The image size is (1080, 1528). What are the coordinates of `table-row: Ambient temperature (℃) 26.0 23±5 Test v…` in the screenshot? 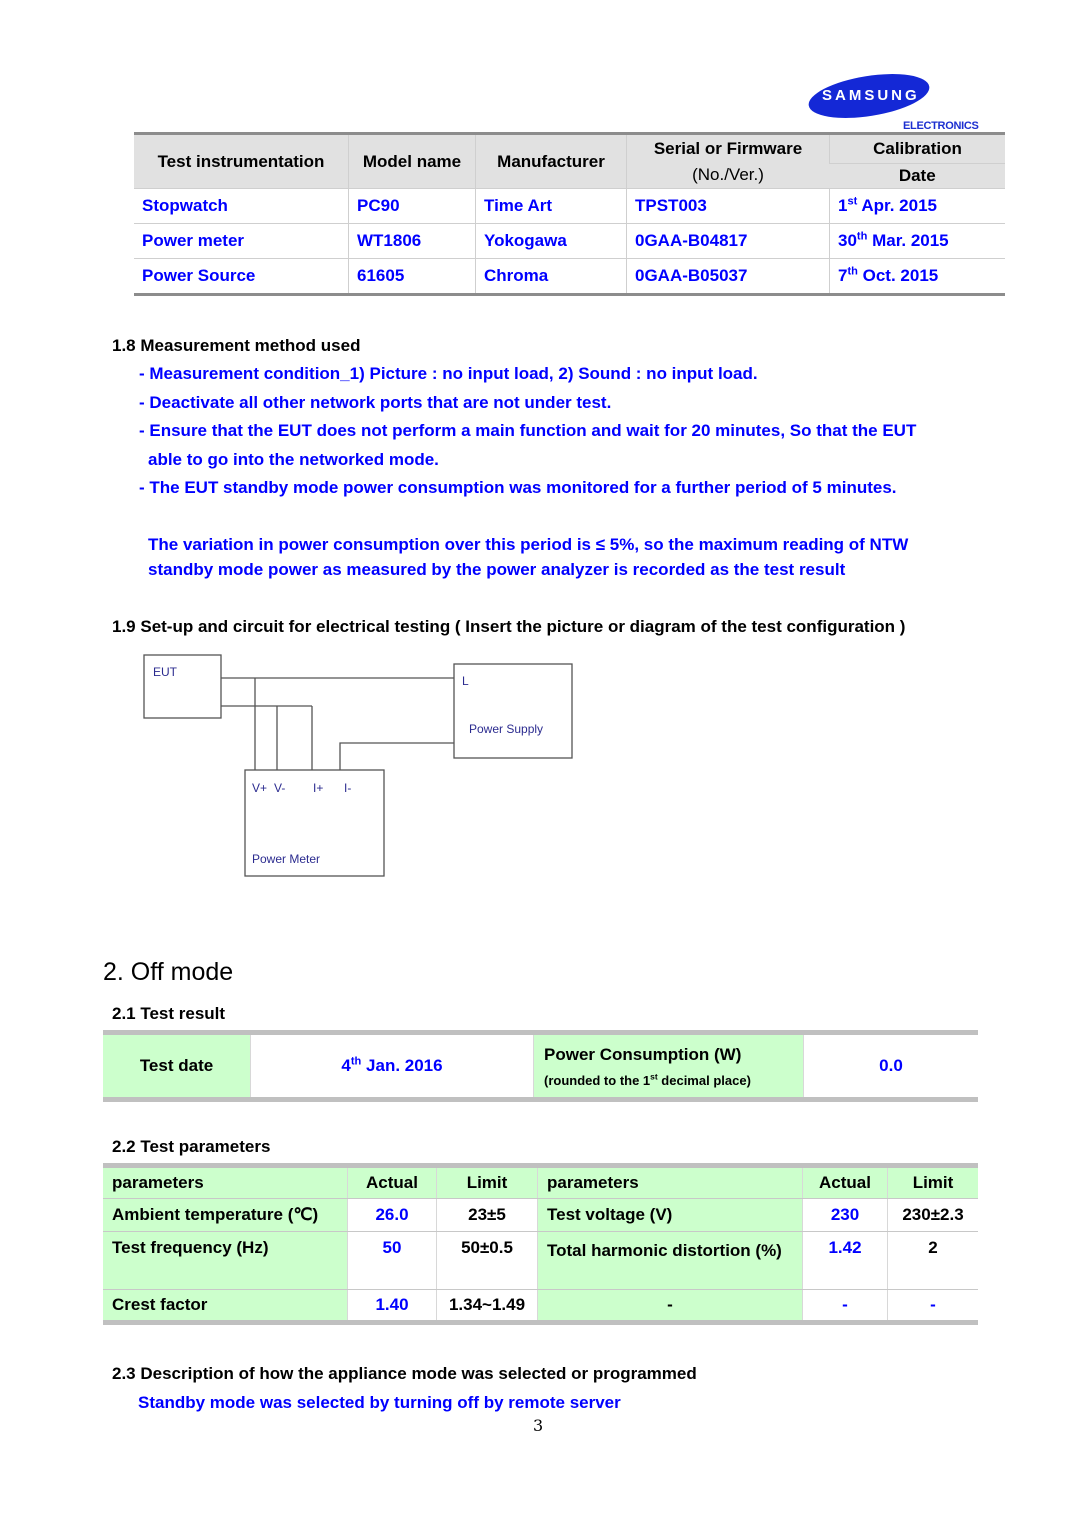 It's located at (540, 1215).